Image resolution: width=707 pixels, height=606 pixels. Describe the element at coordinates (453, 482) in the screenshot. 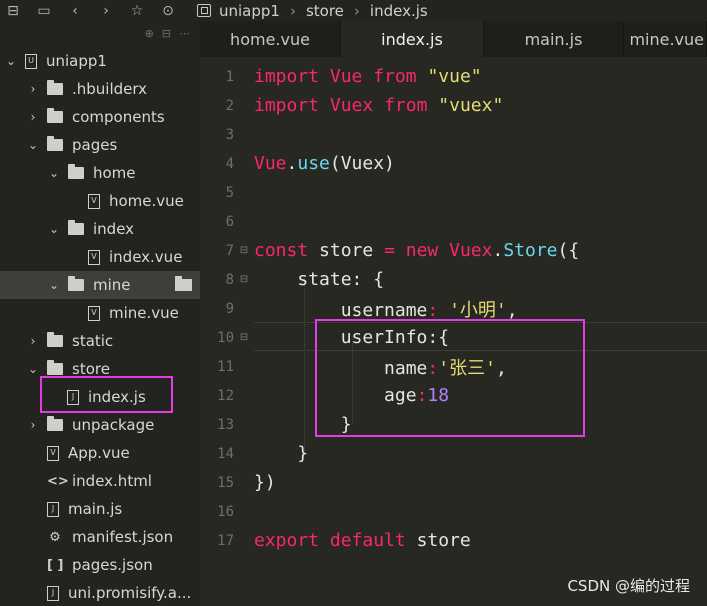

I see `code-line: 15 })` at that location.